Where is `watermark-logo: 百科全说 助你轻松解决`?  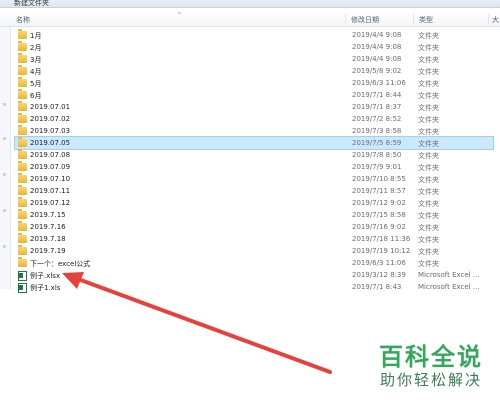
watermark-logo: 百科全说 助你轻松解决 is located at coordinates (431, 371).